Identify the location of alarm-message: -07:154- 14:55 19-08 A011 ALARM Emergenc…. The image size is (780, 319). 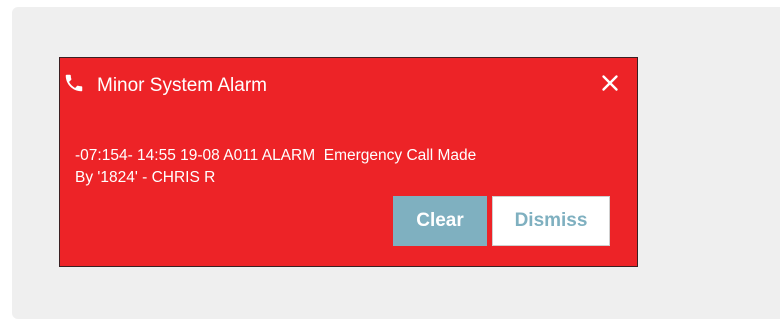
(276, 166).